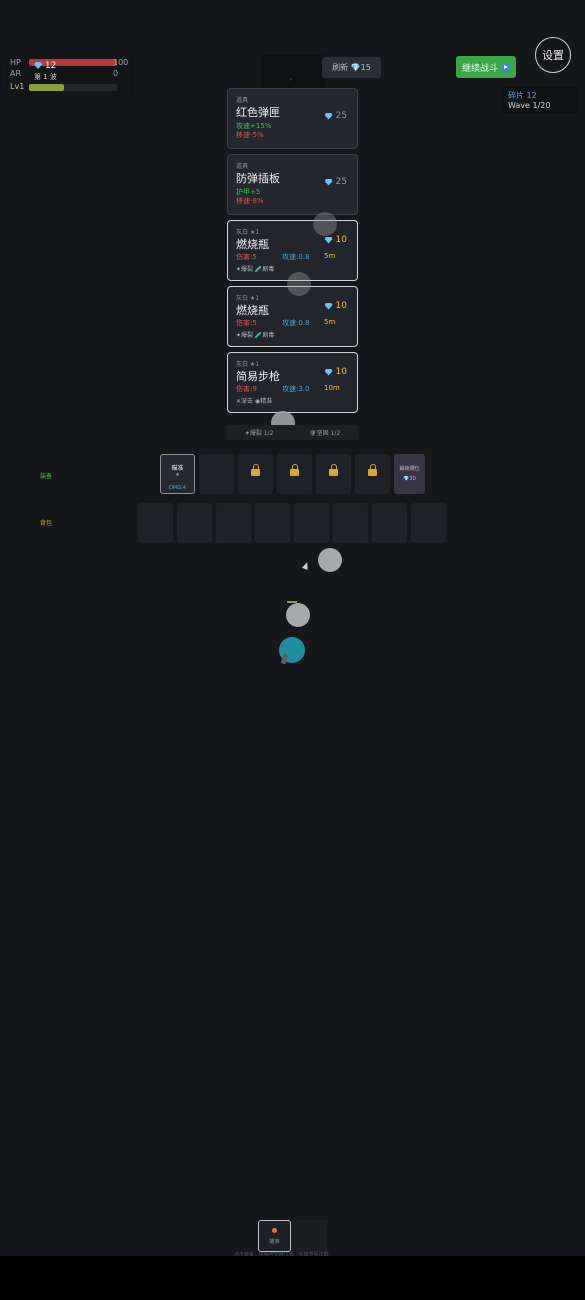  Describe the element at coordinates (121, 62) in the screenshot. I see `hp-value: 100` at that location.